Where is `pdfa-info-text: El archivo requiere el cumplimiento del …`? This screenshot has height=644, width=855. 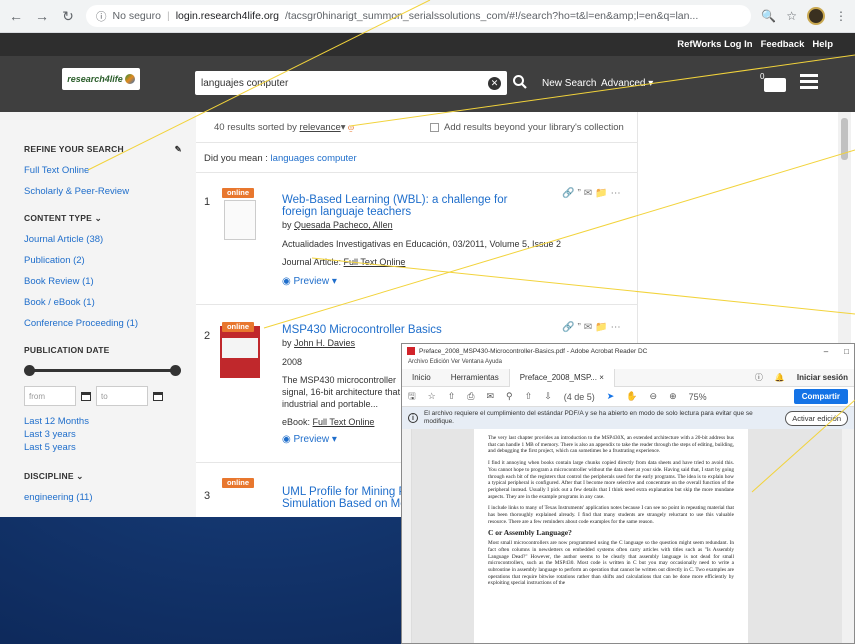
pdfa-info-text: El archivo requiere el cumplimiento del … is located at coordinates (588, 417).